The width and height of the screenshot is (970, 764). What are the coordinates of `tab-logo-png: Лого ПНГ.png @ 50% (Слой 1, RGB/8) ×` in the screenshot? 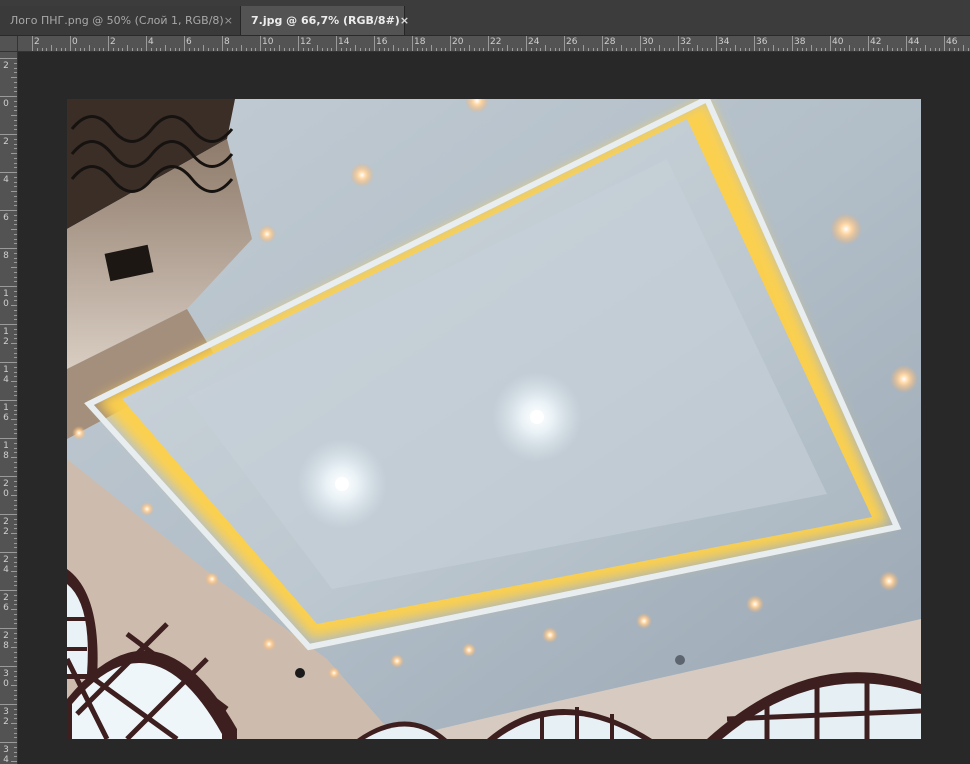 It's located at (120, 20).